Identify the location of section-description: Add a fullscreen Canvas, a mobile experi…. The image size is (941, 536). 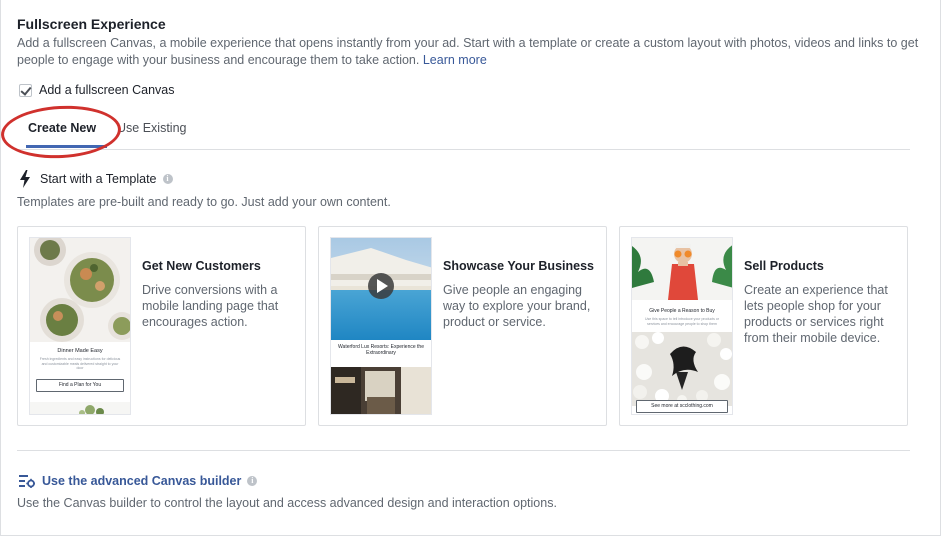
(472, 52).